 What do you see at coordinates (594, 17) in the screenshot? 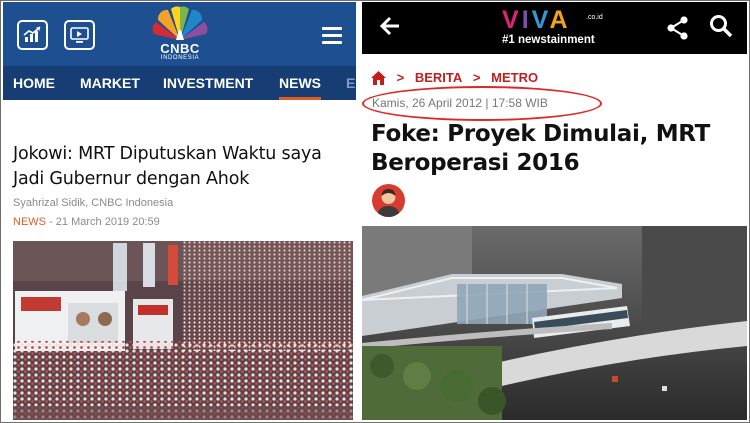
I see `viva-logo-domain: .co.id` at bounding box center [594, 17].